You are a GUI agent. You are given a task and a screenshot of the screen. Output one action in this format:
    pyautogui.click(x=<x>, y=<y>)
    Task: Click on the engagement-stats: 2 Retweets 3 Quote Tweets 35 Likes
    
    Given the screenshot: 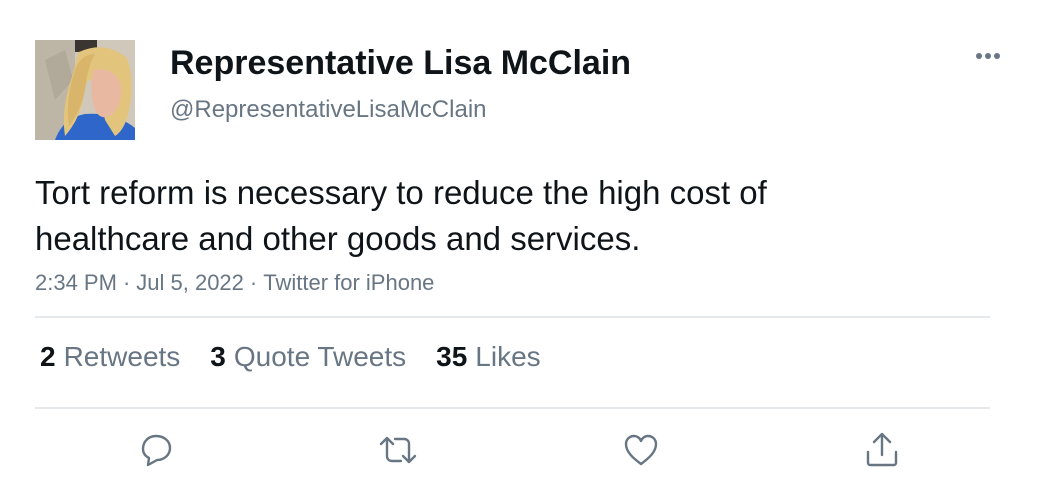 What is the action you would take?
    pyautogui.click(x=290, y=357)
    